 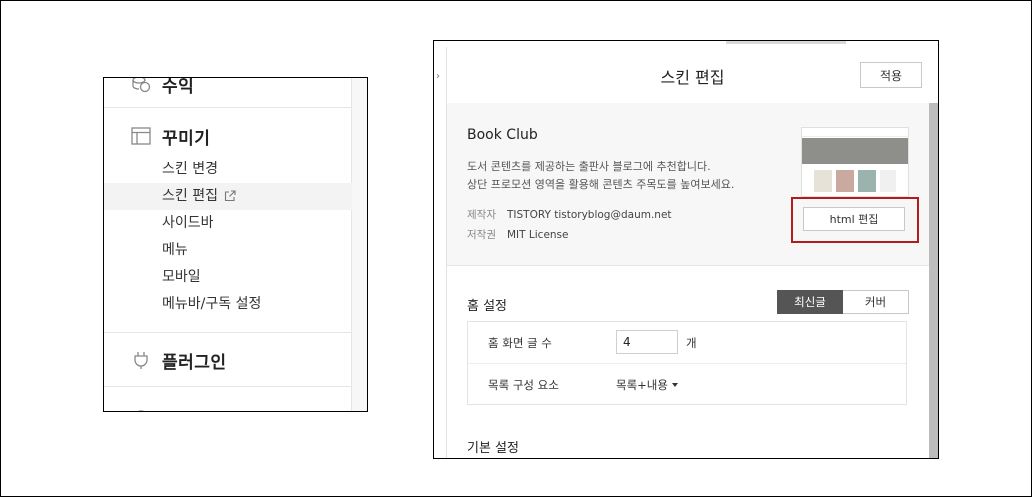 What do you see at coordinates (687, 384) in the screenshot?
I see `list-composition-row: 목록 구성 요소 목록+내용` at bounding box center [687, 384].